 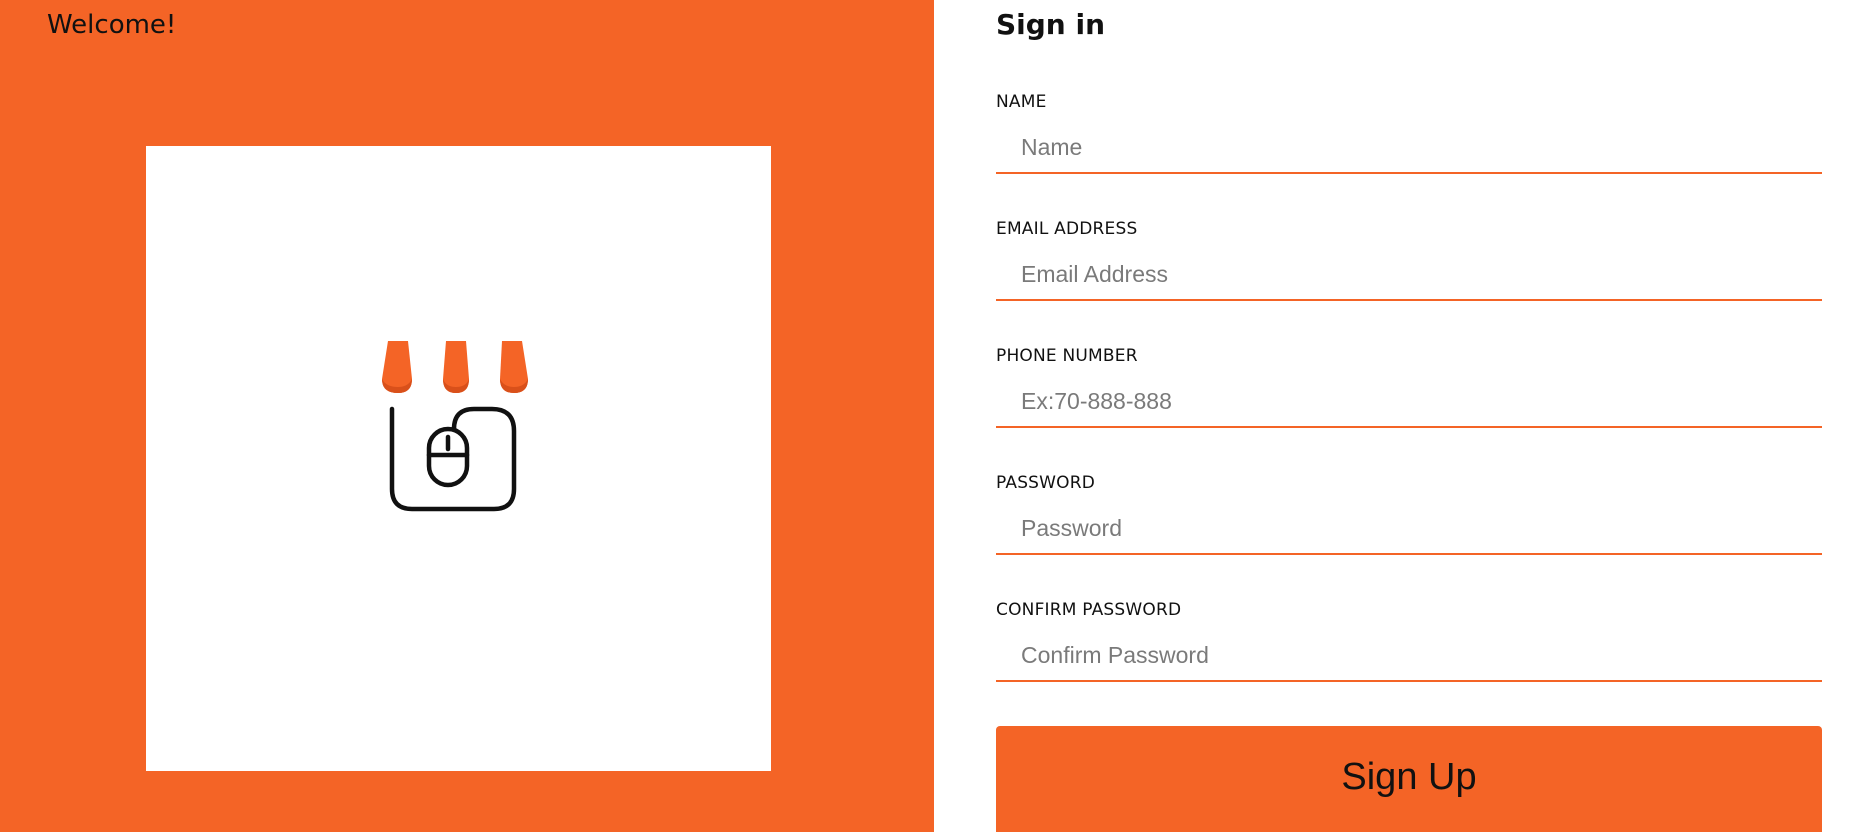 What do you see at coordinates (1046, 483) in the screenshot?
I see `password-label: PASSWORD` at bounding box center [1046, 483].